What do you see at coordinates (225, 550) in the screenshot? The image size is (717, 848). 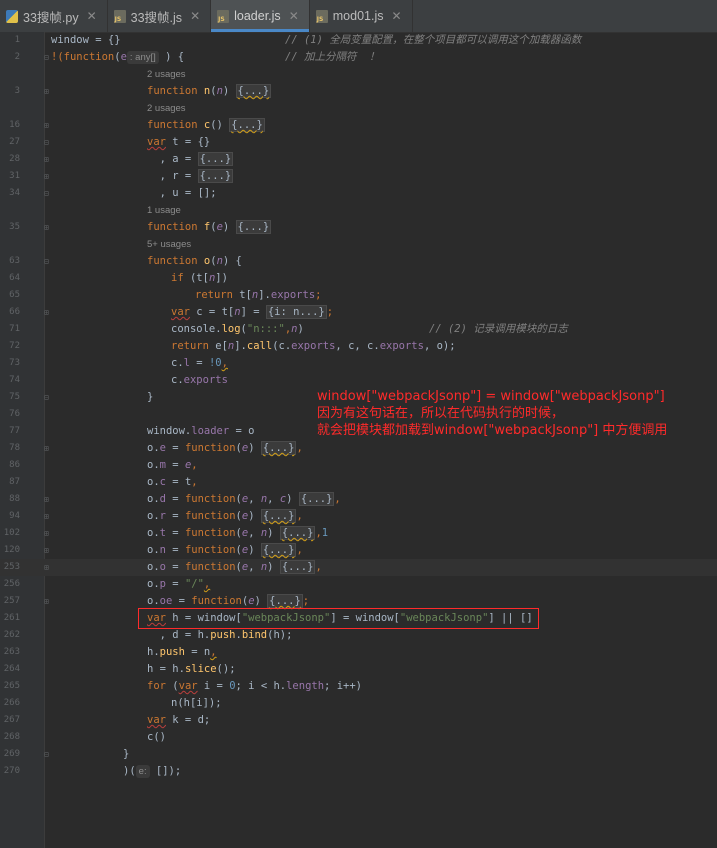 I see `code-text: o.n = function(e) {...},` at bounding box center [225, 550].